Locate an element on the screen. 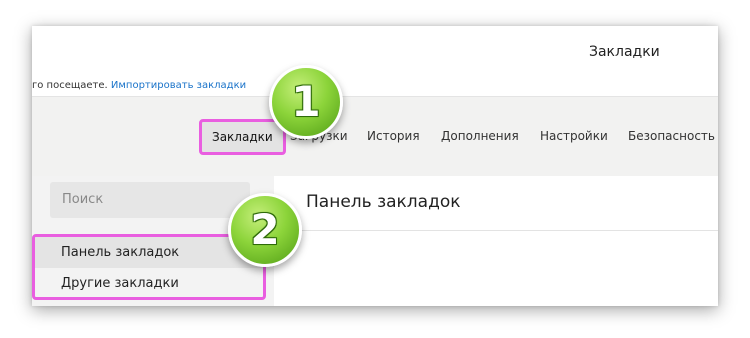 The width and height of the screenshot is (750, 338). search-input: Поиск is located at coordinates (150, 200).